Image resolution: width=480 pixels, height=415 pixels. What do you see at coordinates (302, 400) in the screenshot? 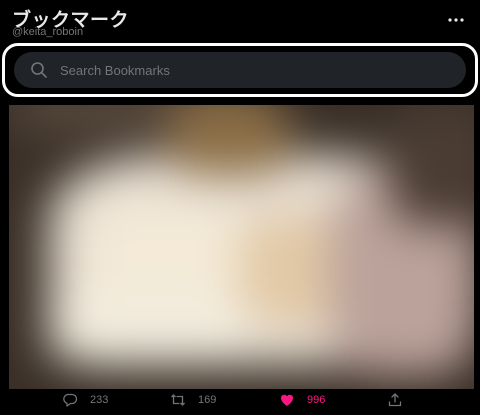
I see `like-button: 996` at bounding box center [302, 400].